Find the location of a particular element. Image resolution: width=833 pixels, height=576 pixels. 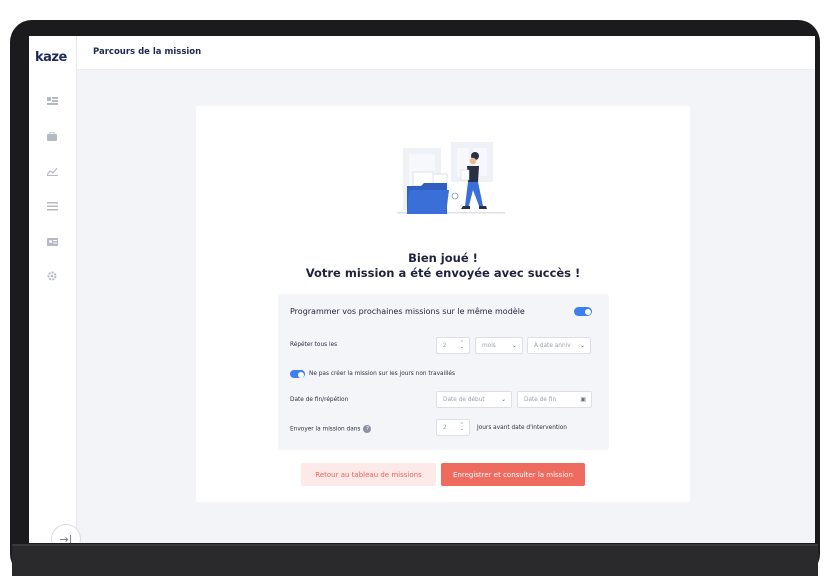

success-illustration is located at coordinates (451, 178).